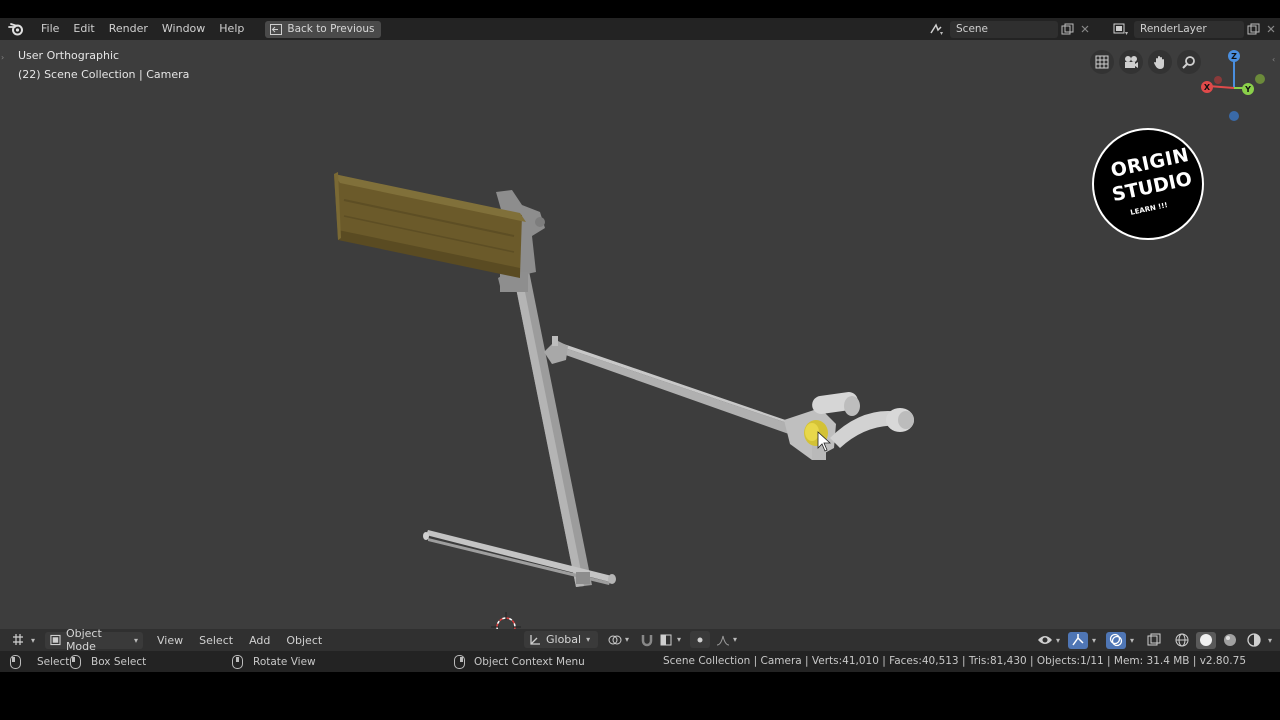 Image resolution: width=1280 pixels, height=720 pixels. I want to click on transform-orientation-dropdown: Global ▾, so click(561, 639).